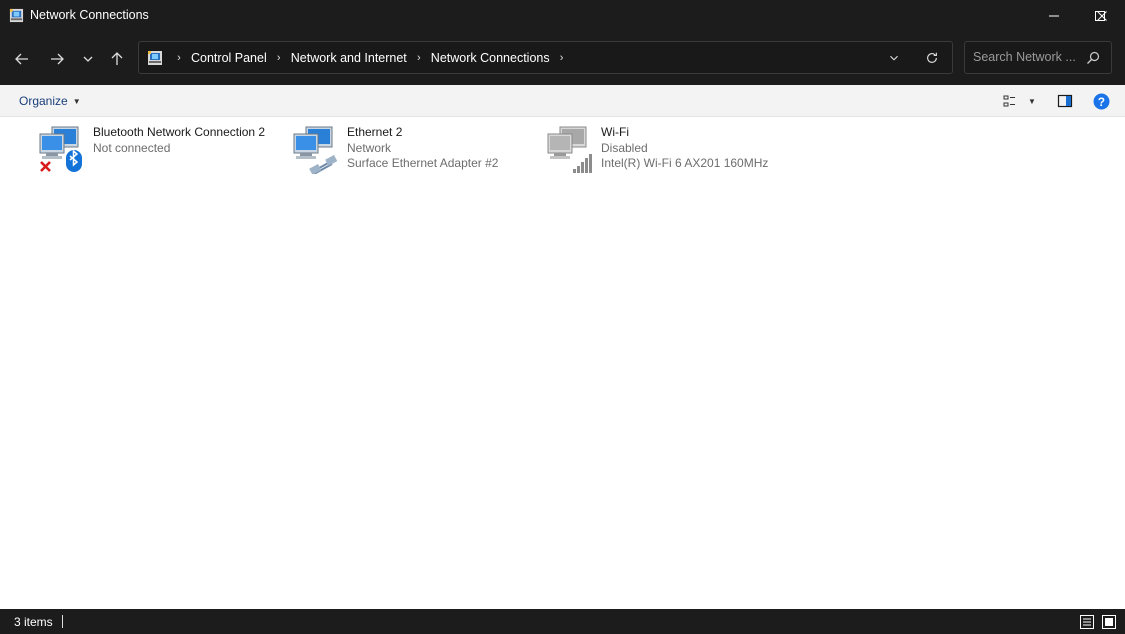  I want to click on arrow-left-icon, so click(21, 59).